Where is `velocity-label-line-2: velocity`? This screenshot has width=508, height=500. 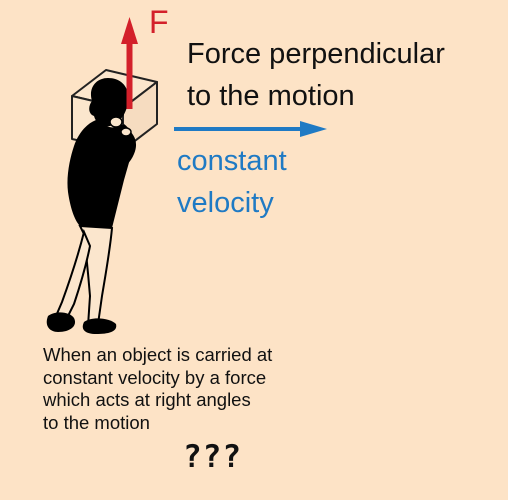 velocity-label-line-2: velocity is located at coordinates (225, 203).